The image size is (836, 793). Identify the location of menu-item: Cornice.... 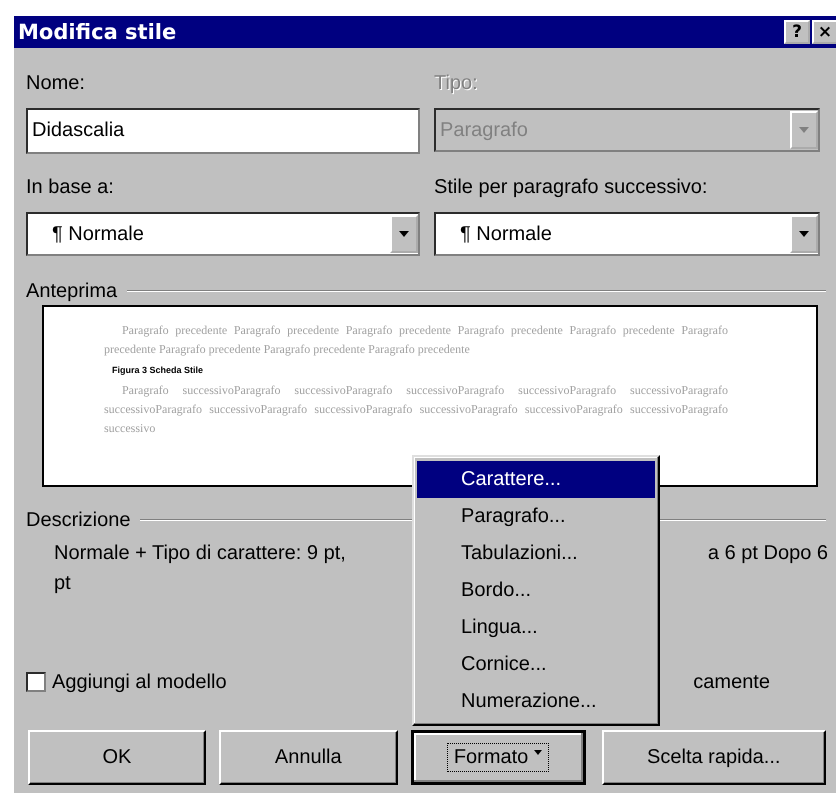
(536, 664).